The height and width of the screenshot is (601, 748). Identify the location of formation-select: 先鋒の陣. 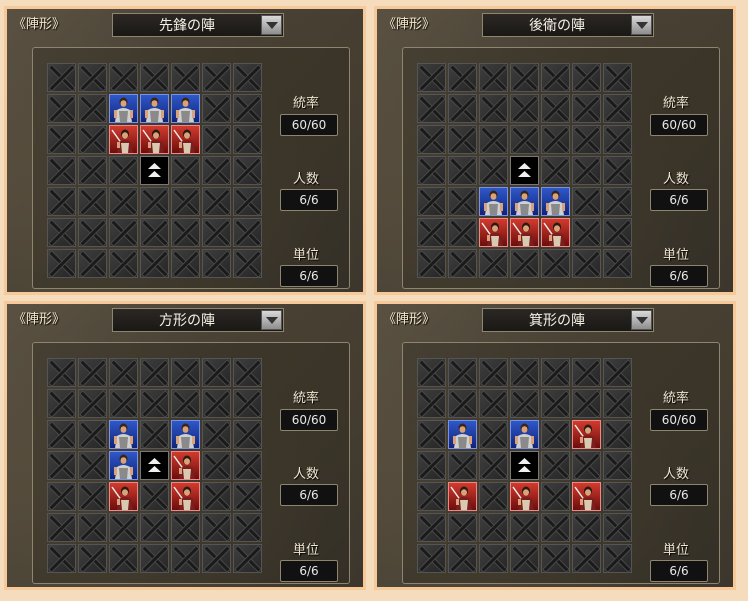
(198, 25).